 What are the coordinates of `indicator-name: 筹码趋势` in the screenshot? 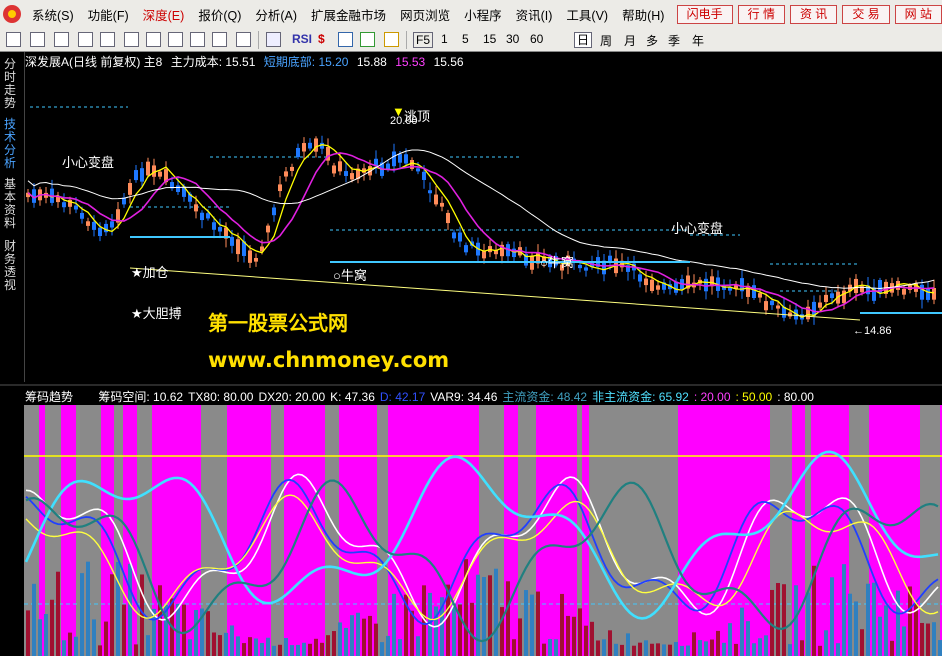 It's located at (49, 397).